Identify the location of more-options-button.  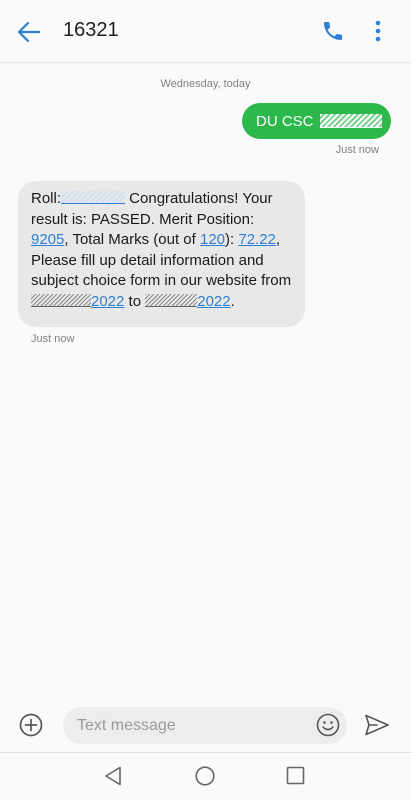
(378, 31).